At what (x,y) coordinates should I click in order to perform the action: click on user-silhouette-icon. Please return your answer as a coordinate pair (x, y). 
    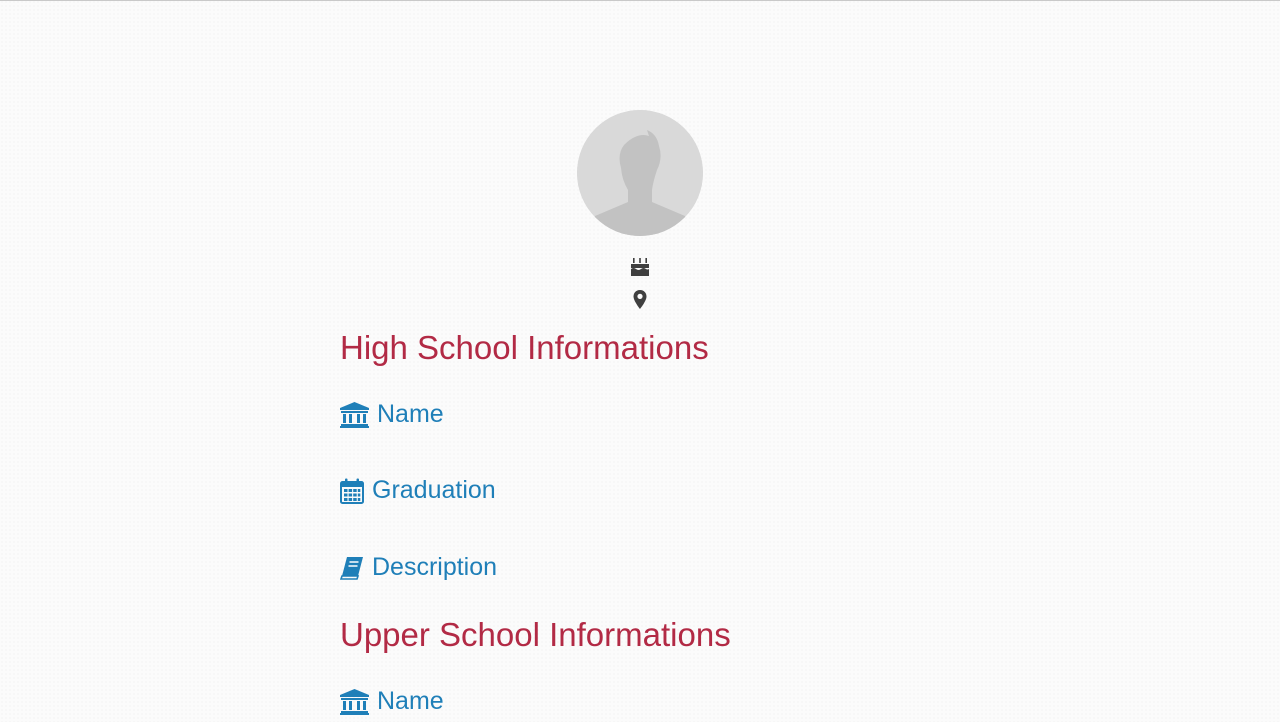
    Looking at the image, I should click on (640, 173).